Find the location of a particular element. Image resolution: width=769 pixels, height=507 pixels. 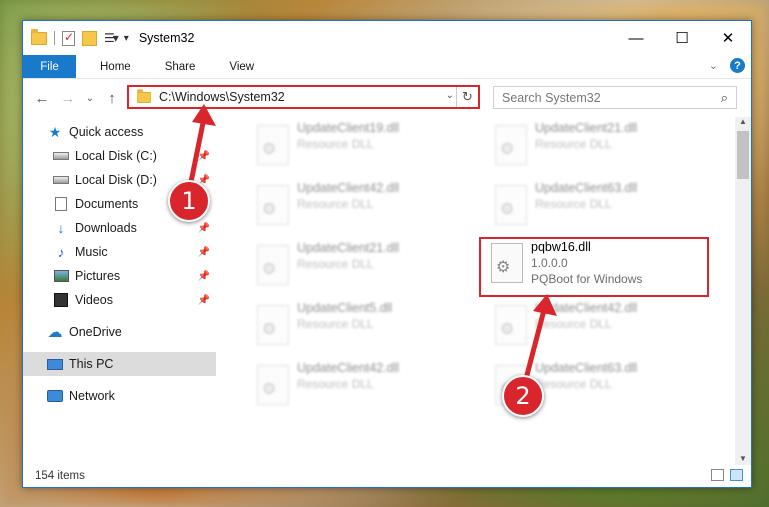

file-description: PQBoot for Windows is located at coordinates (587, 279).